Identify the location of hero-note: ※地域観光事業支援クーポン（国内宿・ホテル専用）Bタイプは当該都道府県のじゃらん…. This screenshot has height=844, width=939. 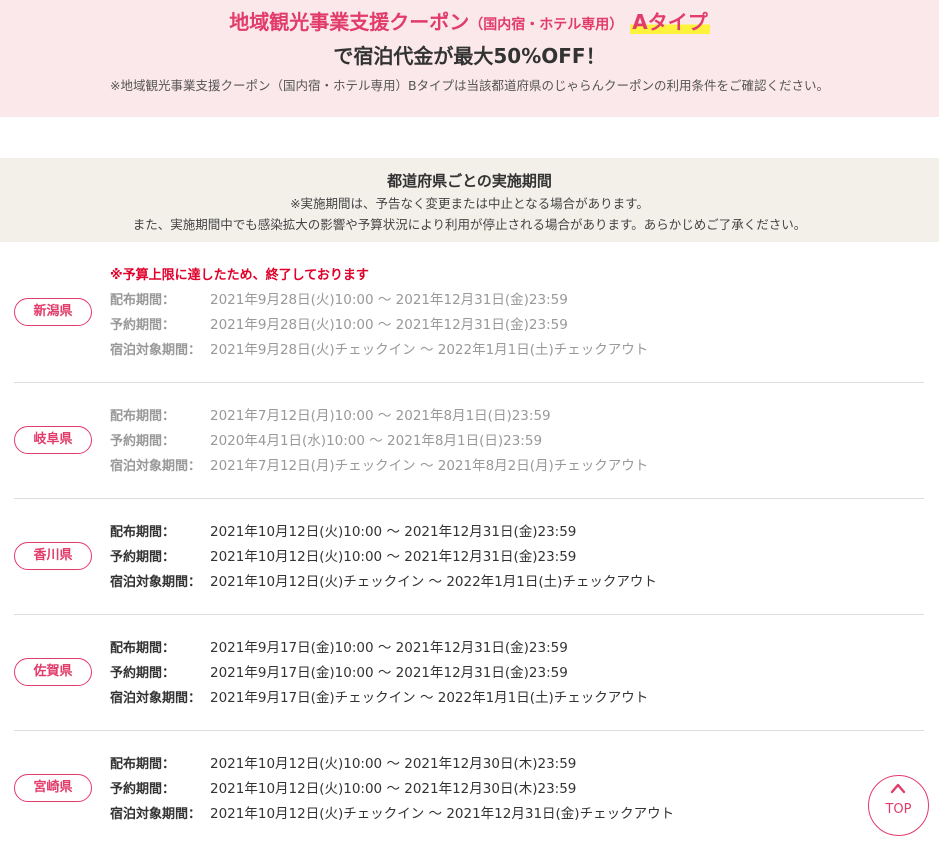
(469, 85).